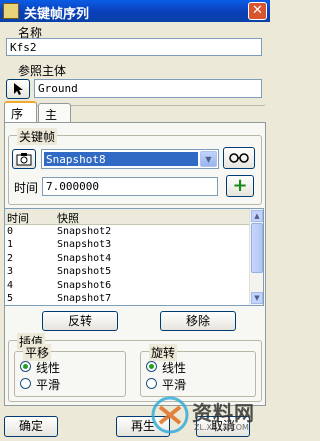 The height and width of the screenshot is (441, 320). Describe the element at coordinates (20, 119) in the screenshot. I see `tab-sequence: 序列` at that location.